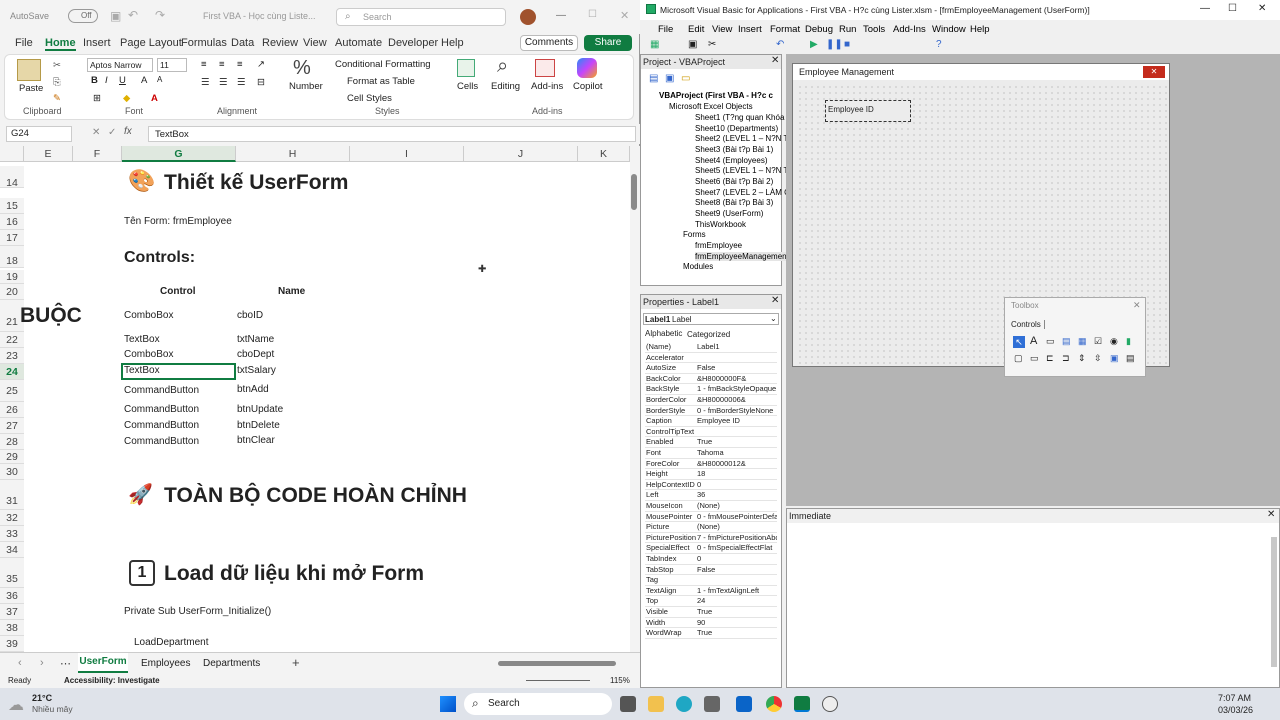 This screenshot has width=1280, height=720. Describe the element at coordinates (65, 663) in the screenshot. I see `more-sheets-icon: ⋯` at that location.